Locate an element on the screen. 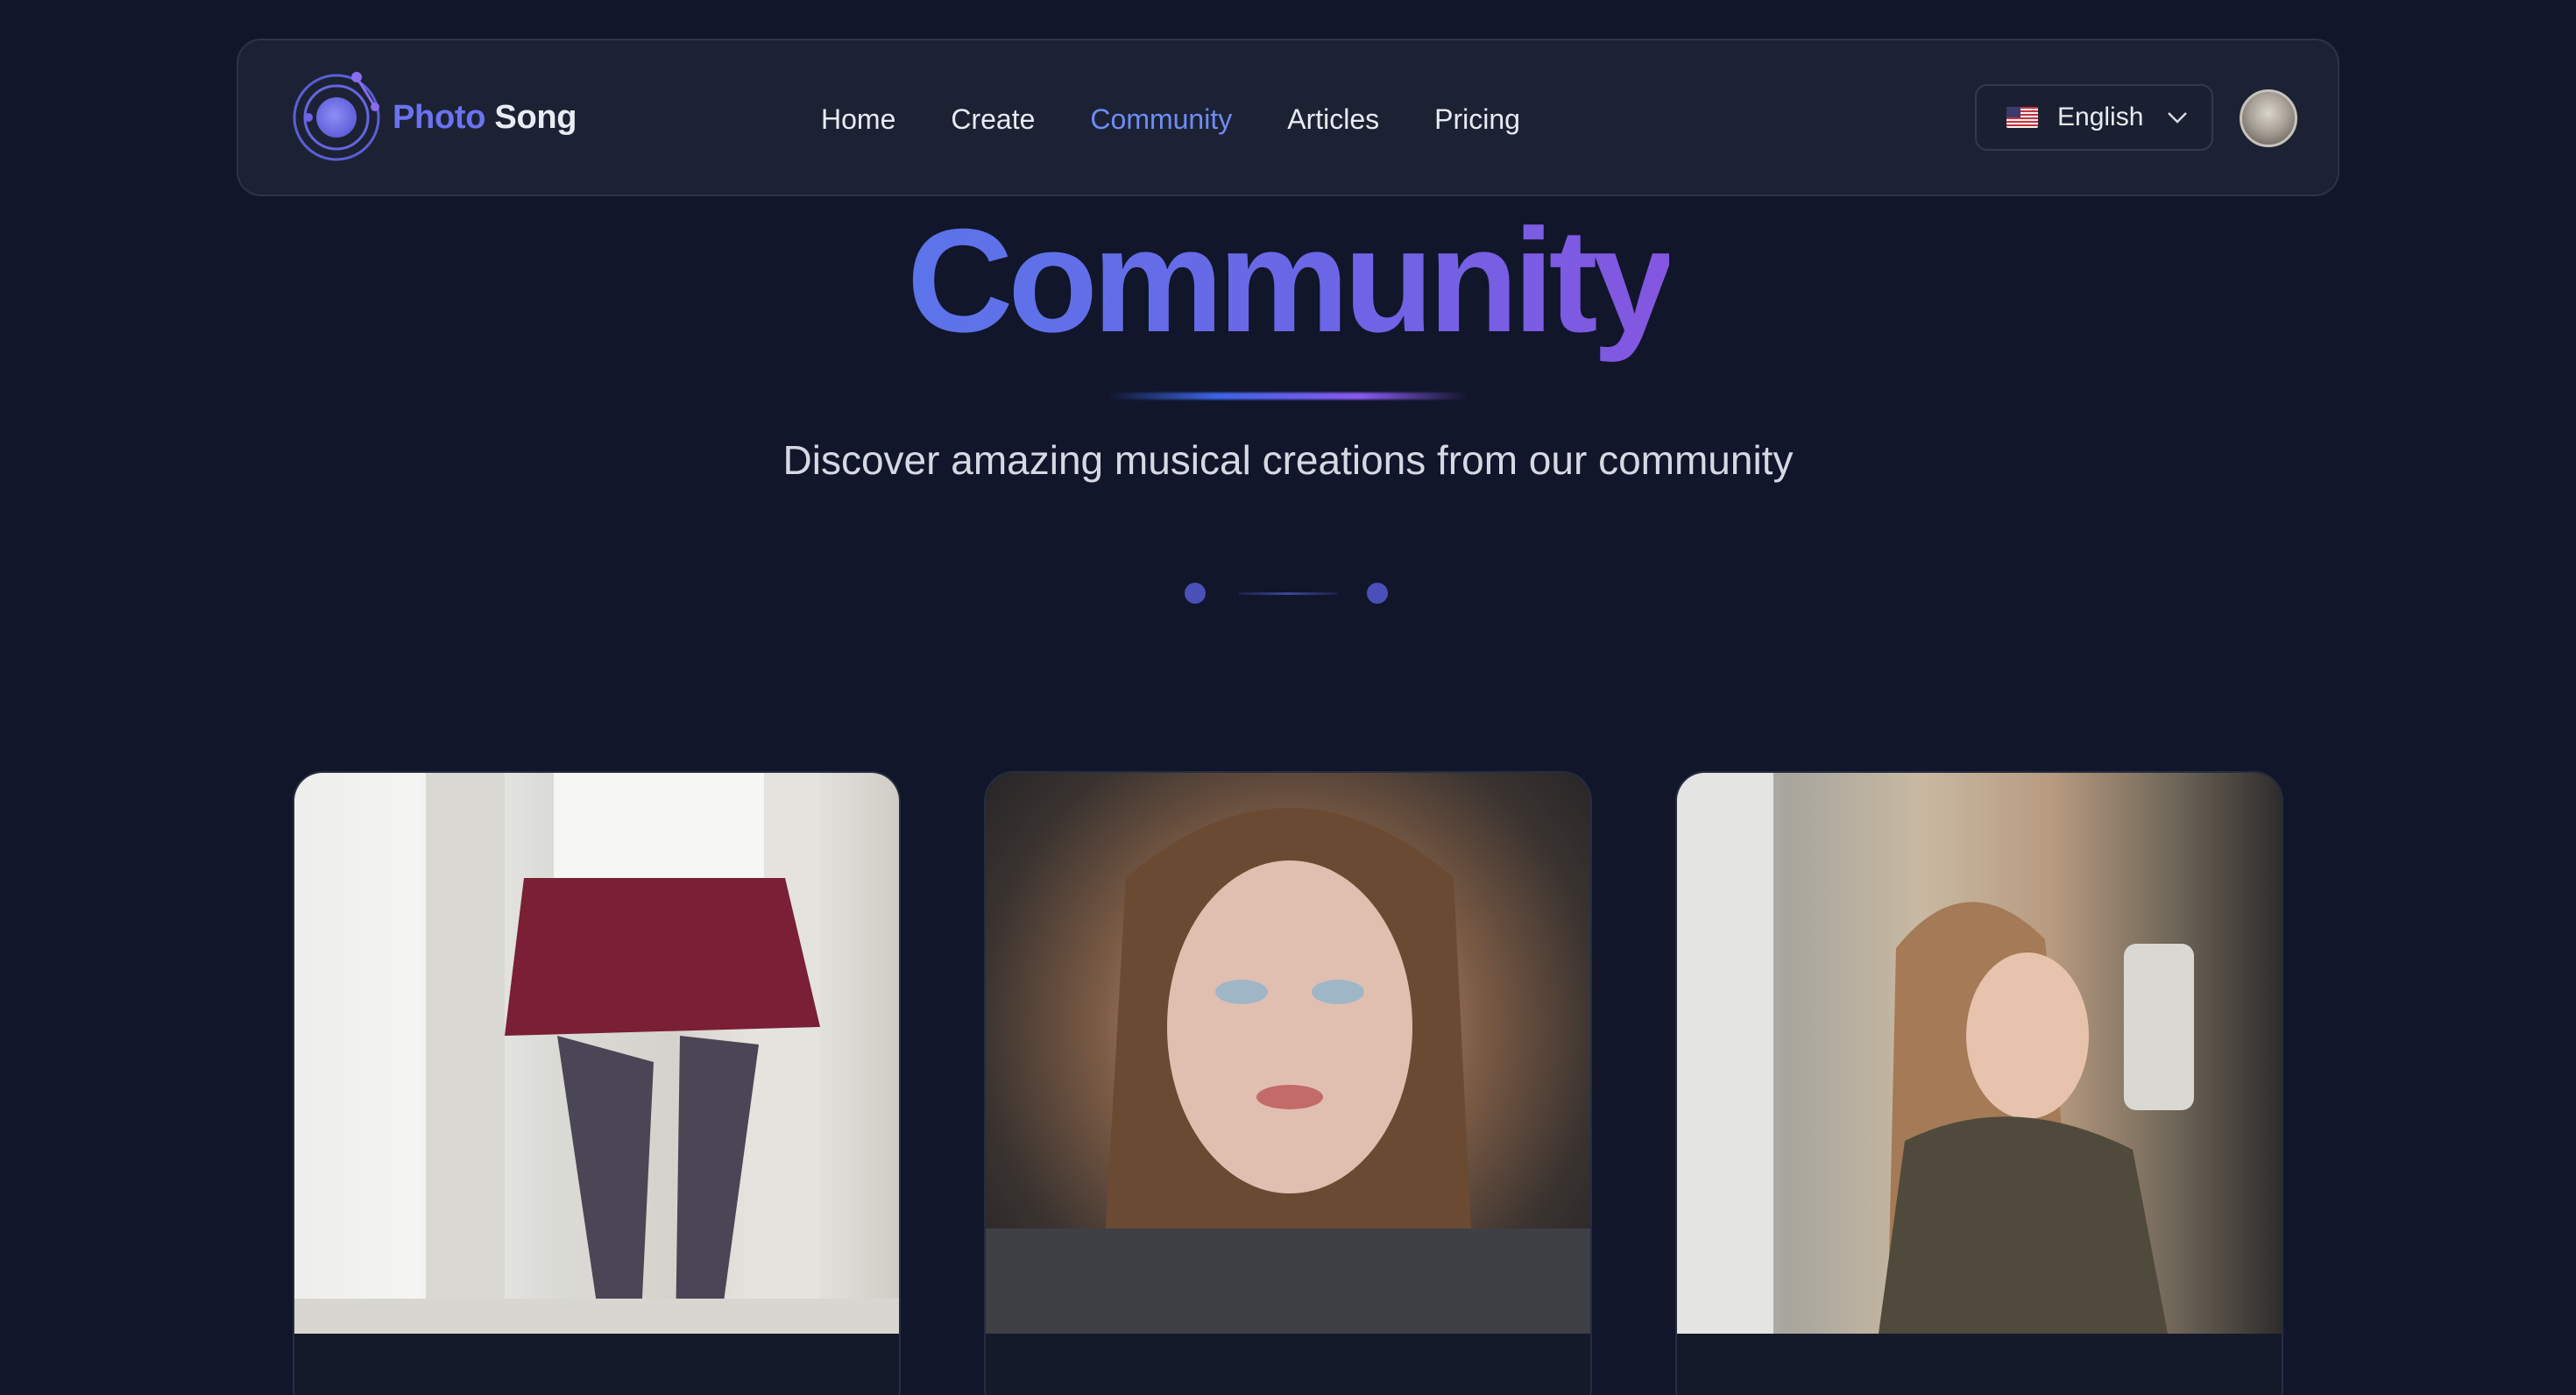  nav-link-pricing: Pricing is located at coordinates (1477, 119).